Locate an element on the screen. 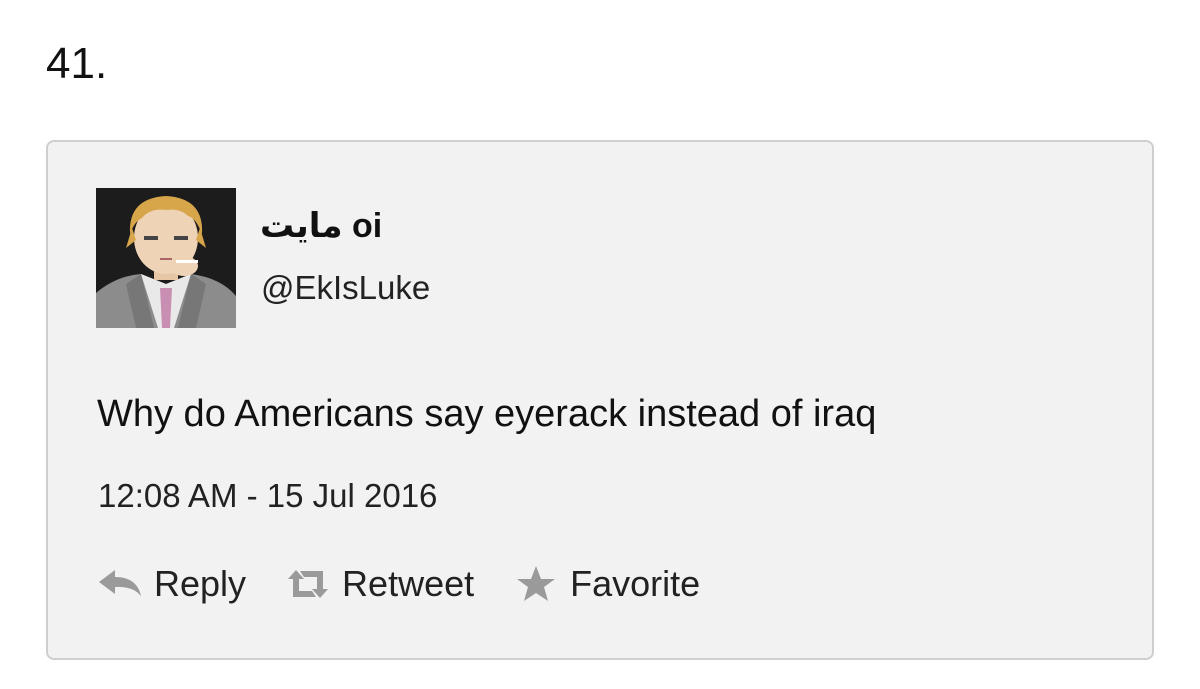 The height and width of the screenshot is (689, 1200). avatar is located at coordinates (166, 258).